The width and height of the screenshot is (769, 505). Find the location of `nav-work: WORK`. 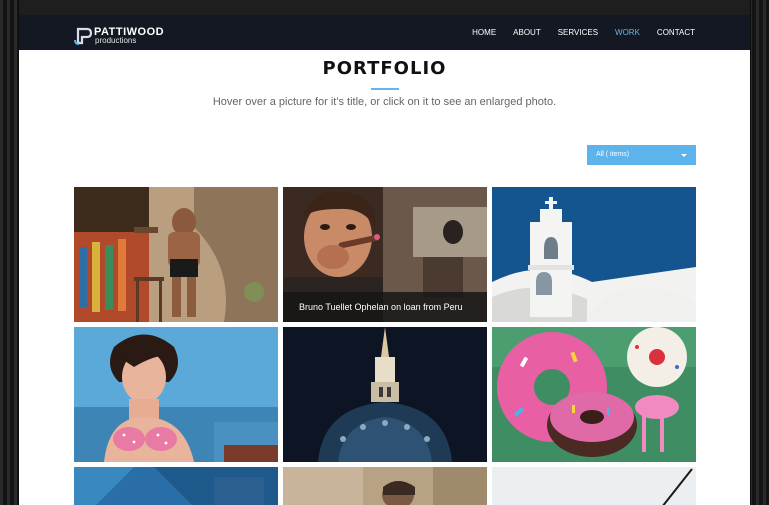

nav-work: WORK is located at coordinates (627, 32).